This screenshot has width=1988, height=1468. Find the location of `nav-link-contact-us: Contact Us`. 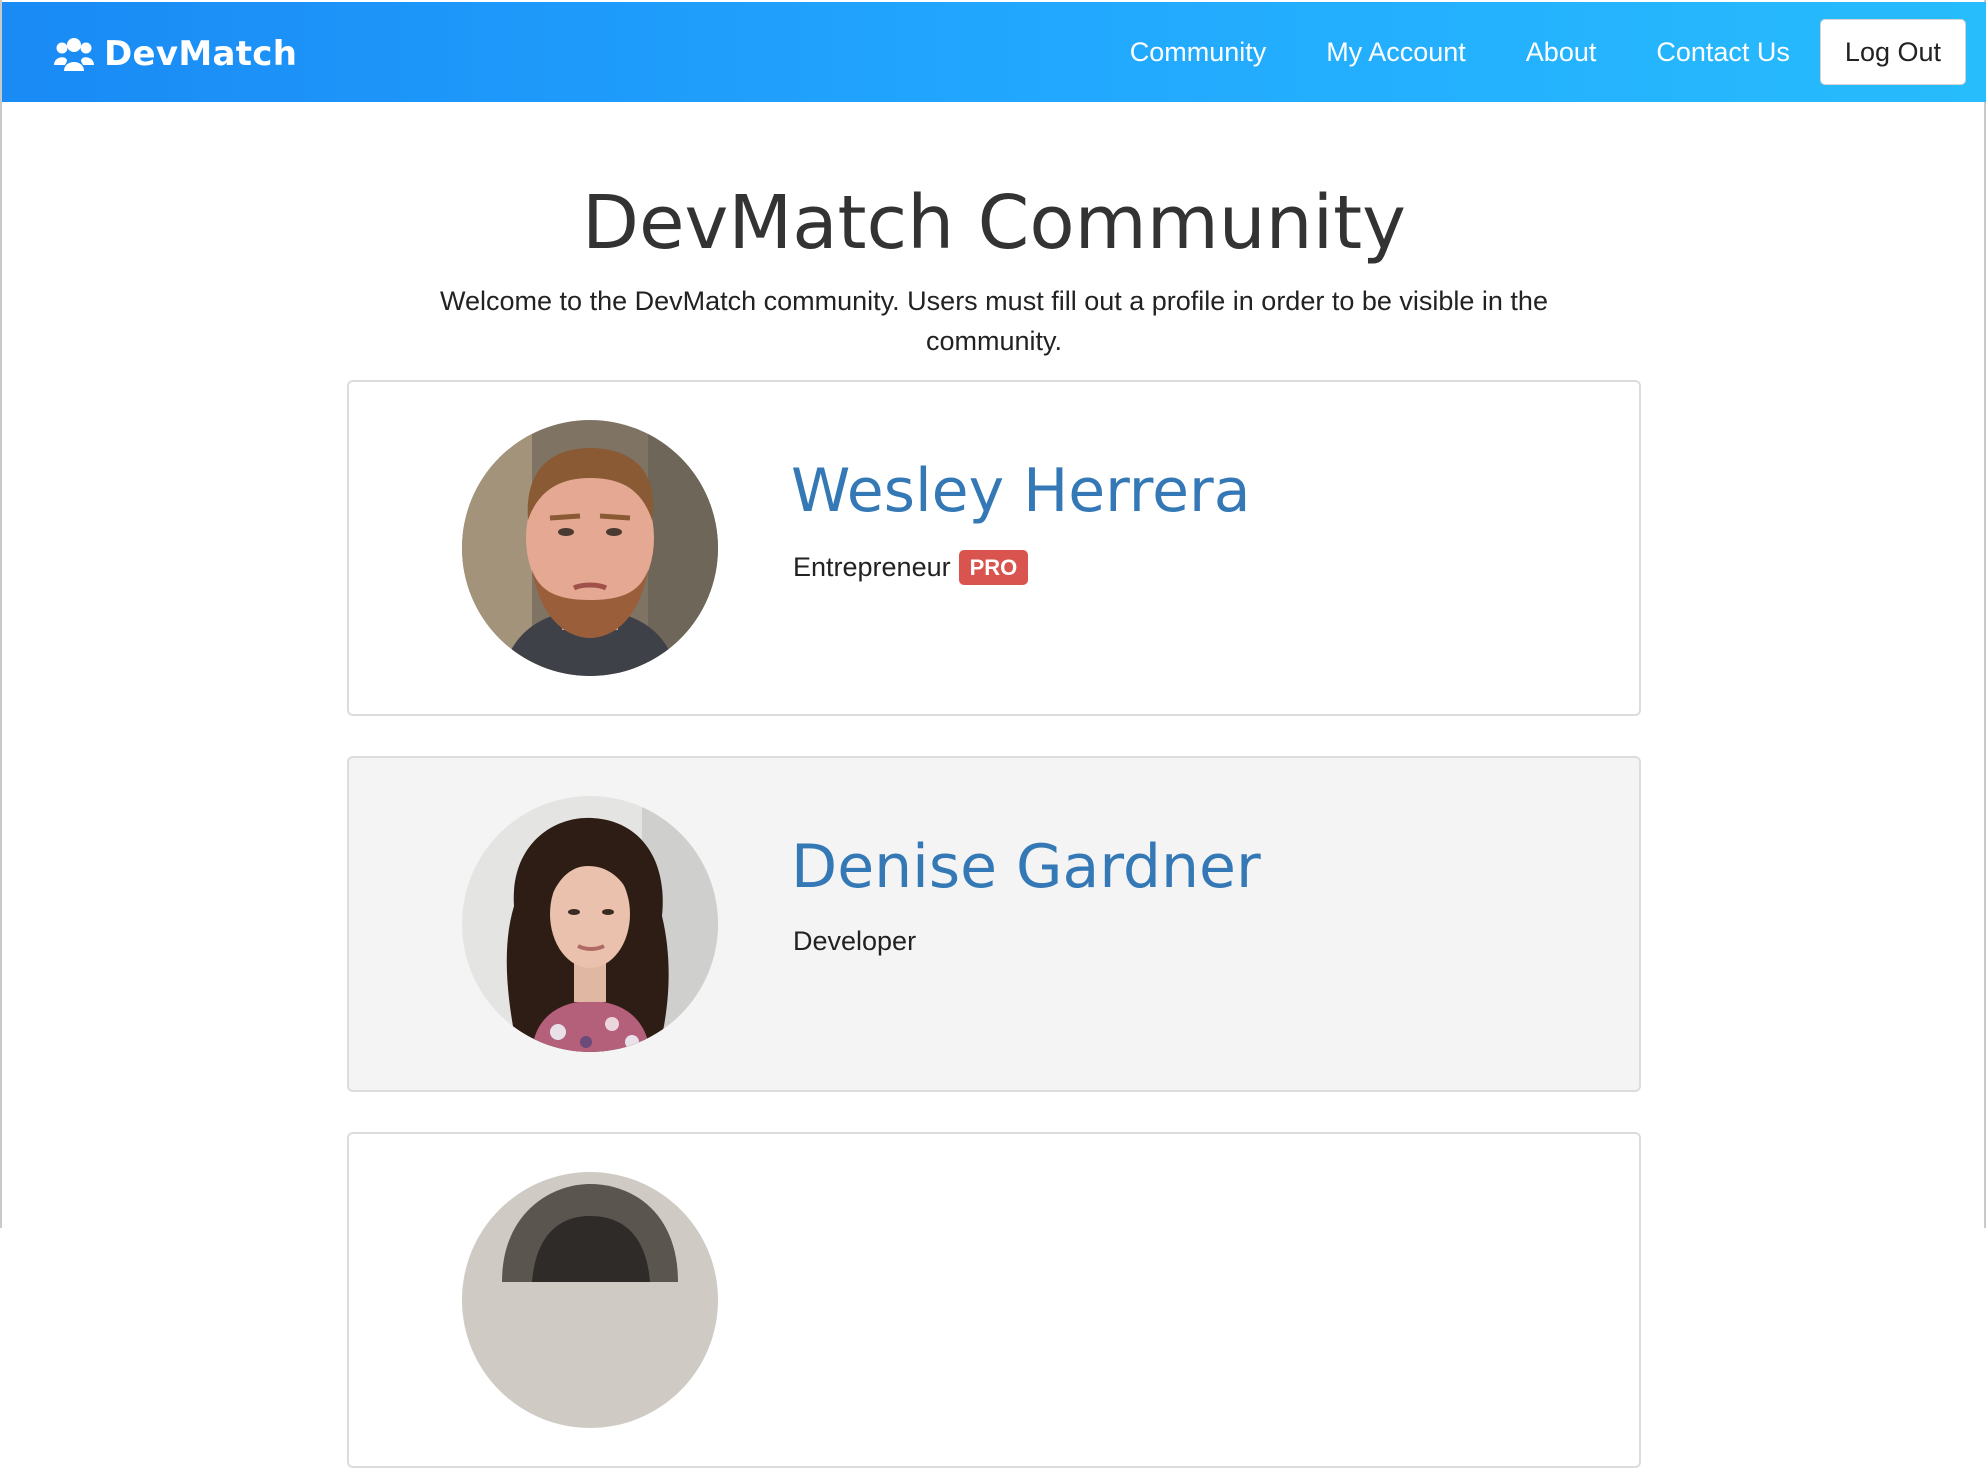

nav-link-contact-us: Contact Us is located at coordinates (1723, 52).